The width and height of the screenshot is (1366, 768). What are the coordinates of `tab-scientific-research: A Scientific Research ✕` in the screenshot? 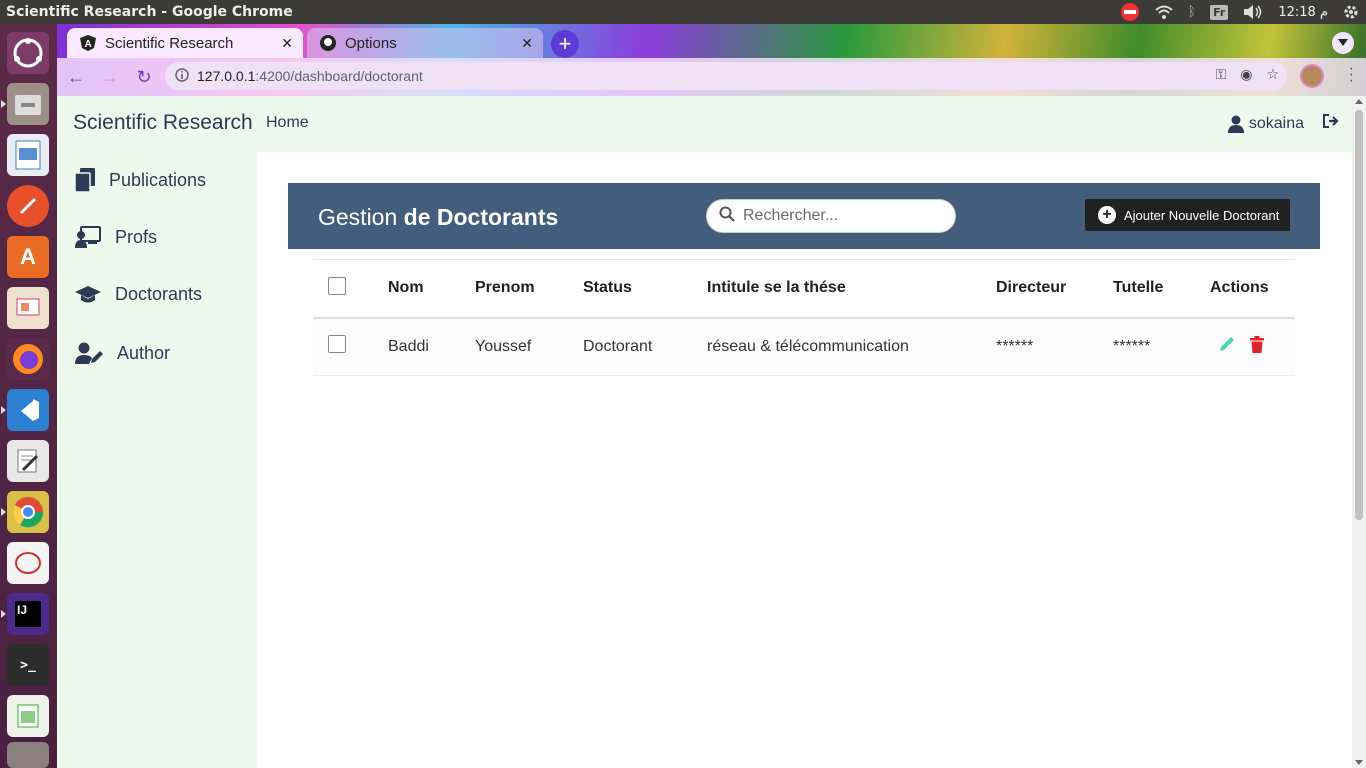 It's located at (185, 43).